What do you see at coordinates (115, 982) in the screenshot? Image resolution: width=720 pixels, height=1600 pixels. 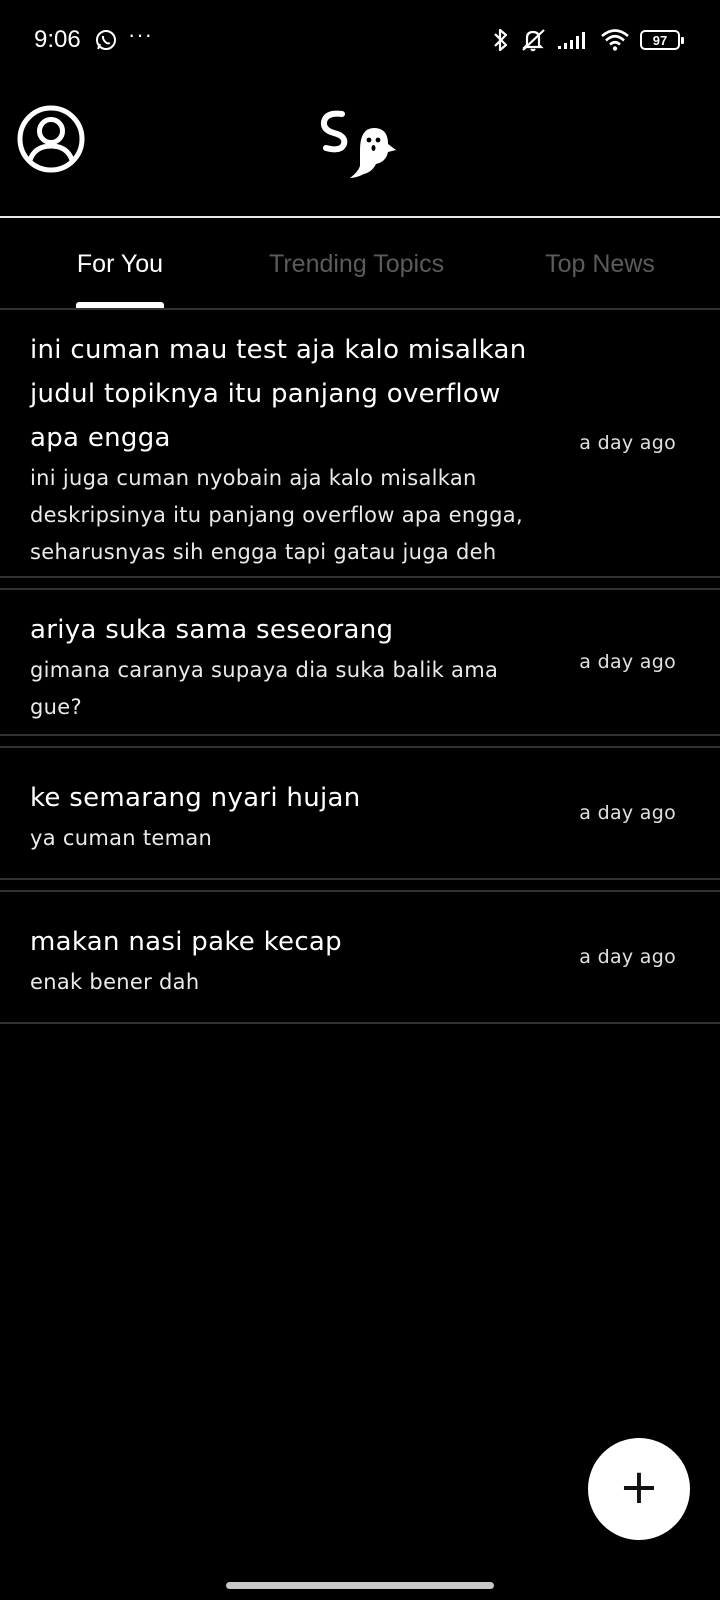 I see `post-description: enak bener dah` at bounding box center [115, 982].